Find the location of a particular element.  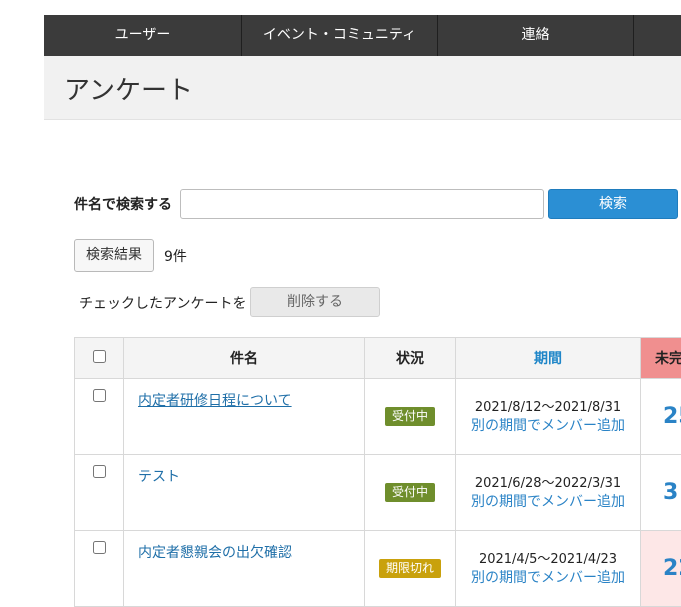

survey-link: 内定者懇親会の出欠確認 is located at coordinates (215, 553).